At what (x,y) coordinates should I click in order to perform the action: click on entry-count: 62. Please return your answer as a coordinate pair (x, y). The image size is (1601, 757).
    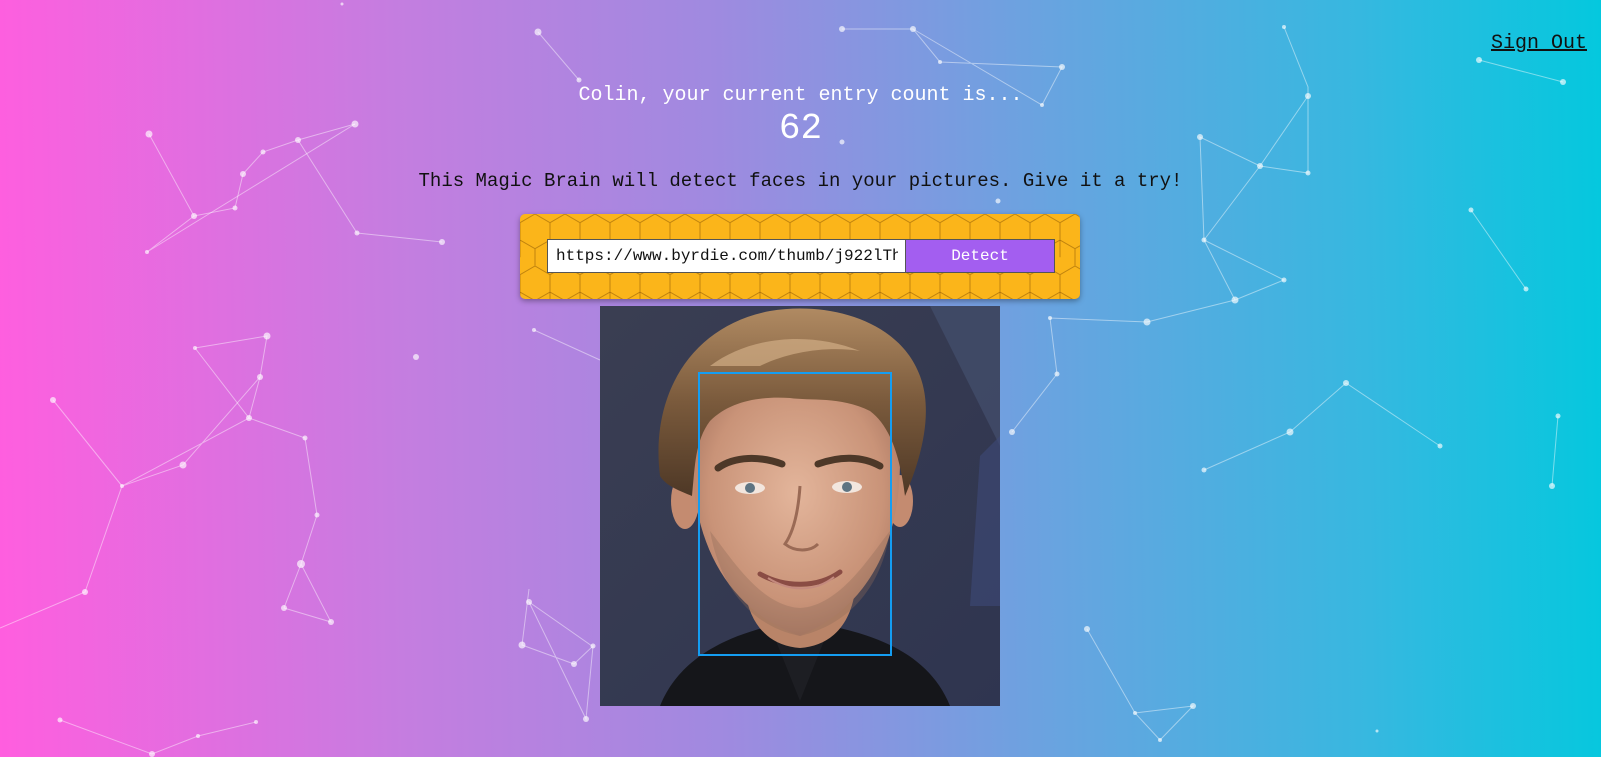
    Looking at the image, I should click on (800, 128).